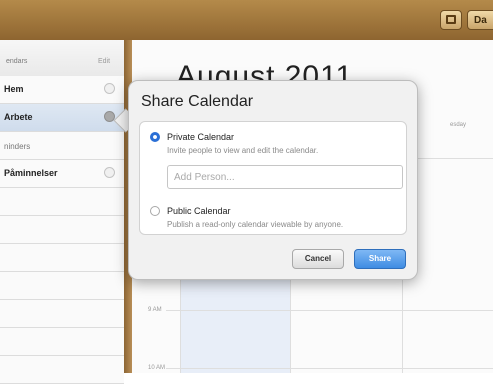  What do you see at coordinates (14, 89) in the screenshot?
I see `sidebar-item-label: Hem` at bounding box center [14, 89].